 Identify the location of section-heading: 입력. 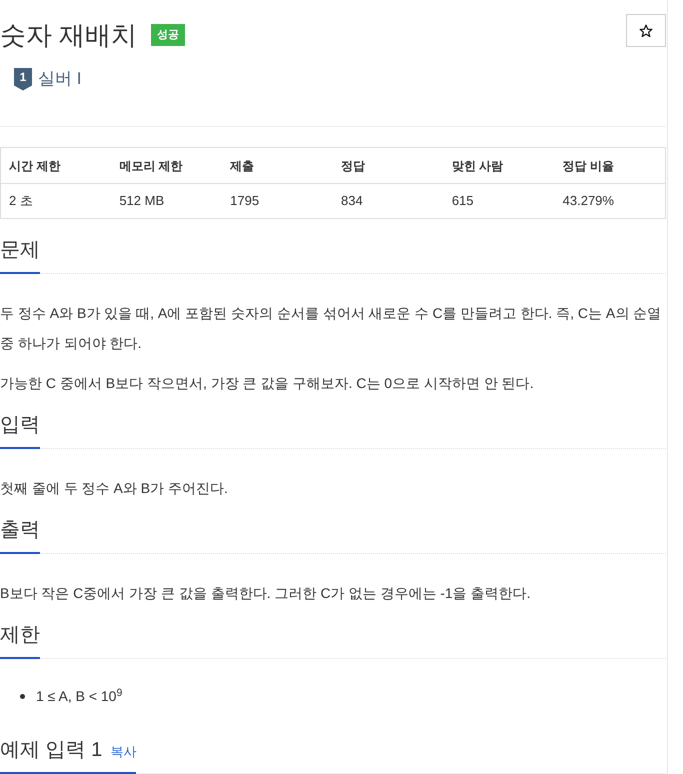
(20, 425).